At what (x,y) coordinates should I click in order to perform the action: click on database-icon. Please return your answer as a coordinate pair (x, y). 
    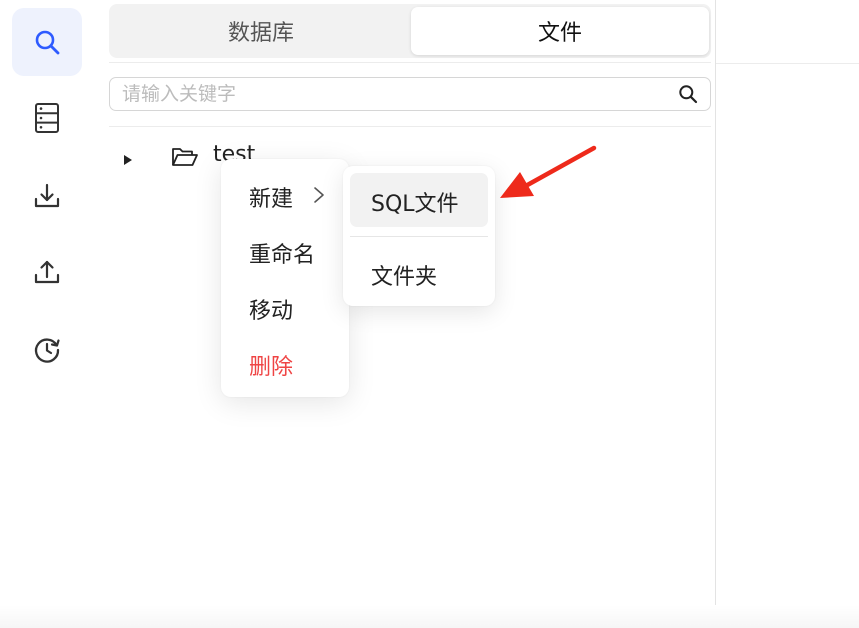
    Looking at the image, I should click on (47, 118).